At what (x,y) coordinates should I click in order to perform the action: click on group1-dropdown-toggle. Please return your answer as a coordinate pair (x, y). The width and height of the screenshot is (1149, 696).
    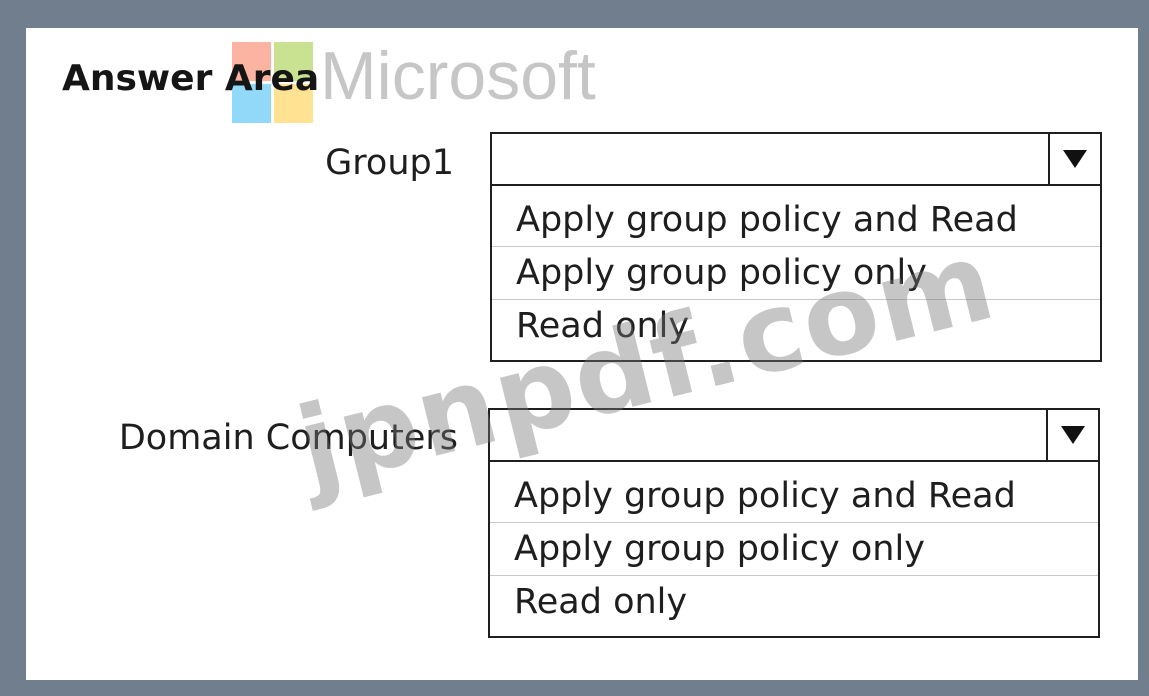
    Looking at the image, I should click on (1074, 159).